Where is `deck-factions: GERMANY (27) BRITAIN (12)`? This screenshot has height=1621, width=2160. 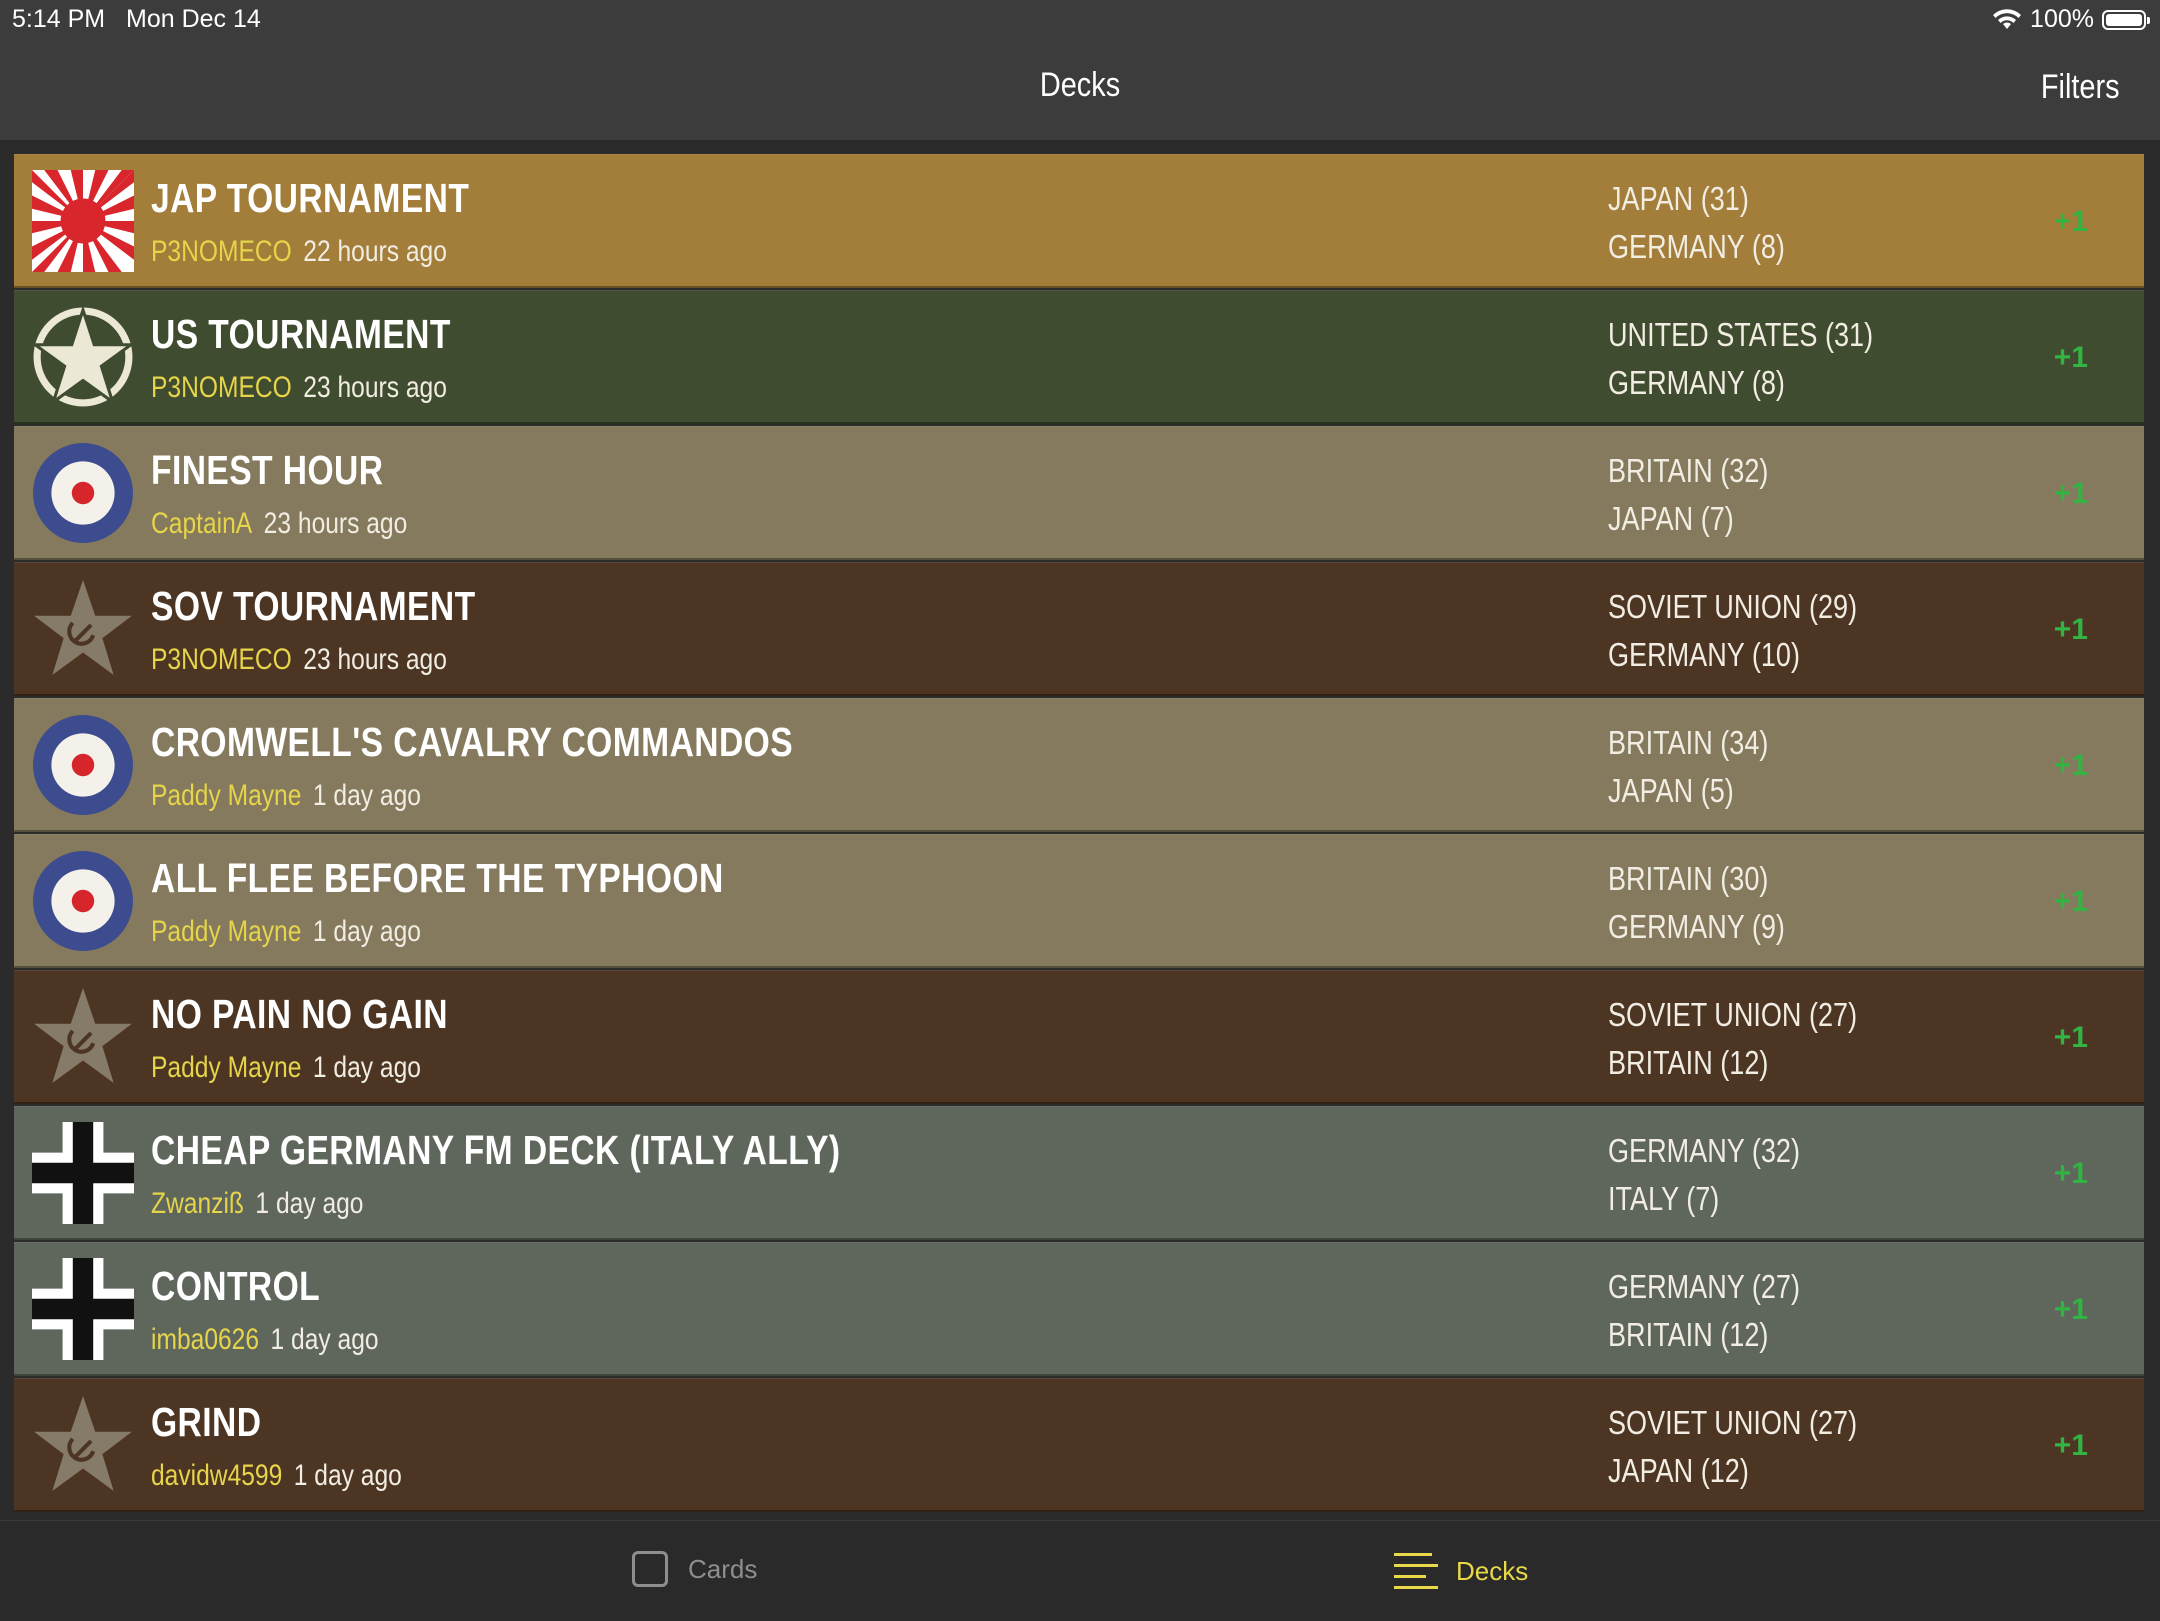
deck-factions: GERMANY (27) BRITAIN (12) is located at coordinates (1704, 1311).